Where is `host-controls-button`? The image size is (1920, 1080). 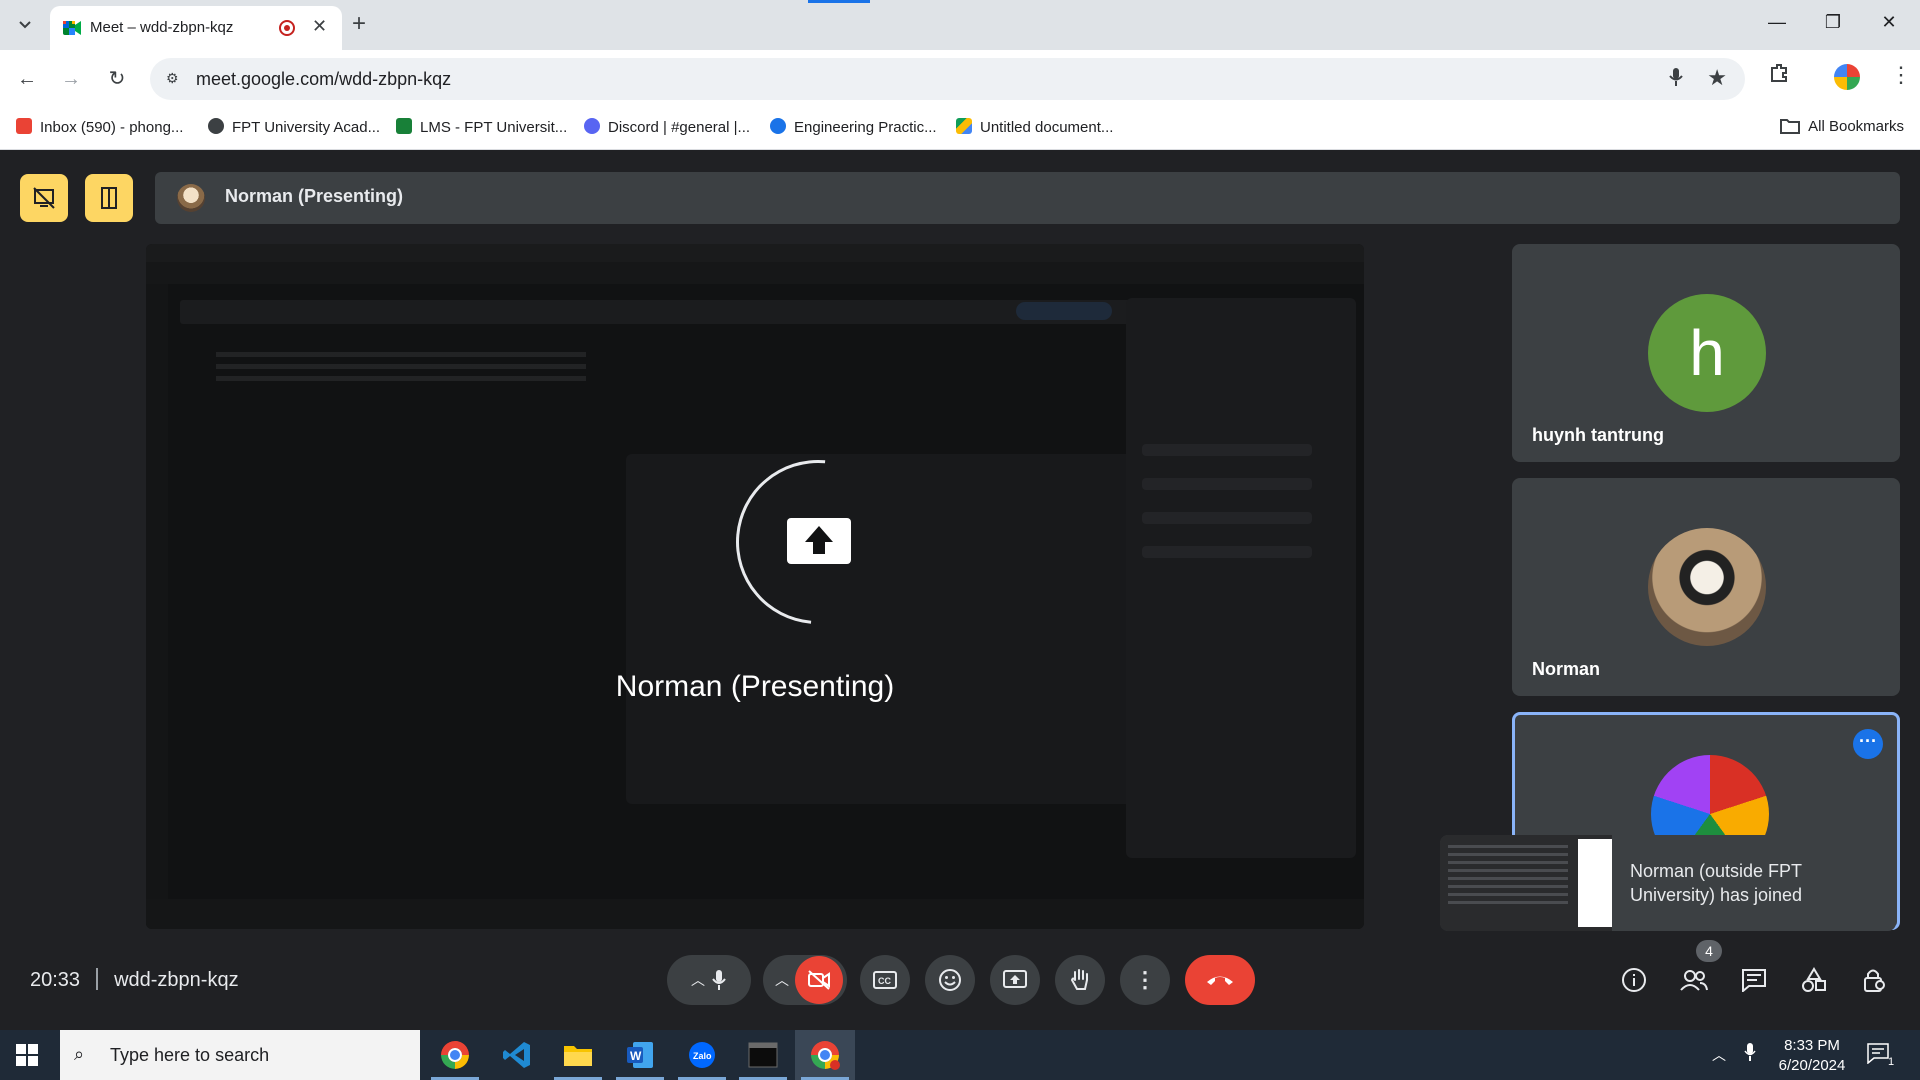 host-controls-button is located at coordinates (1874, 980).